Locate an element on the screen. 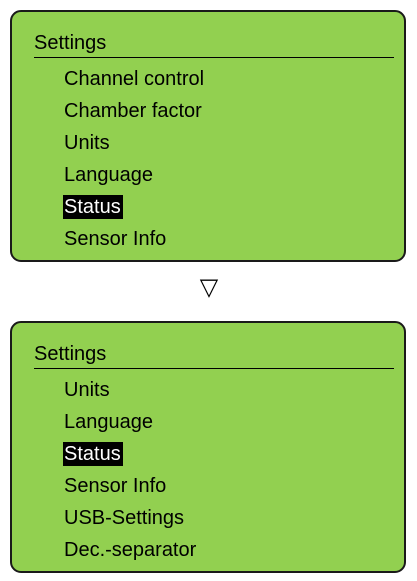 Image resolution: width=417 pixels, height=581 pixels. menu-item-label: Chamber factor is located at coordinates (133, 111).